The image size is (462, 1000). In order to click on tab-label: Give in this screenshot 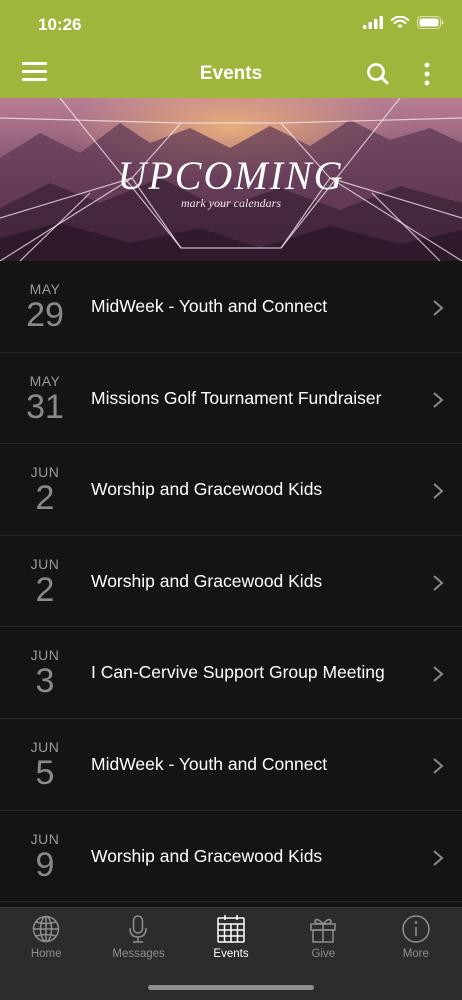, I will do `click(323, 954)`.